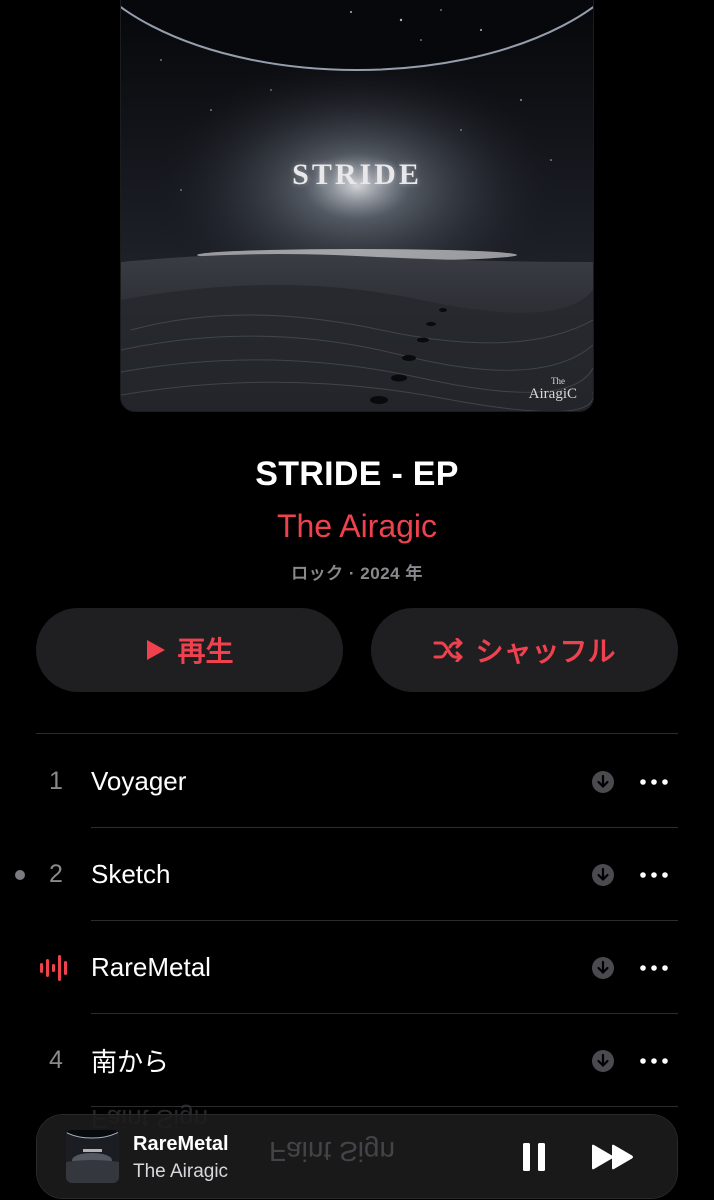 This screenshot has height=1200, width=714. I want to click on play-icon, so click(156, 650).